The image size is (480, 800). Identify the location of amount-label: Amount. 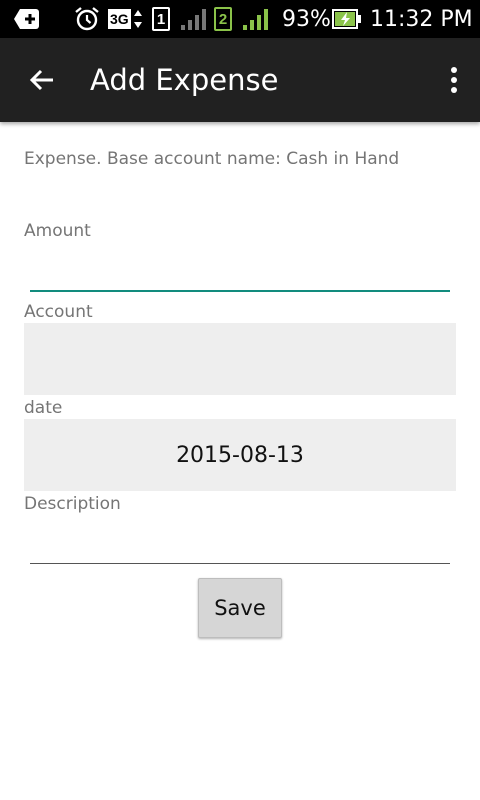
(57, 231).